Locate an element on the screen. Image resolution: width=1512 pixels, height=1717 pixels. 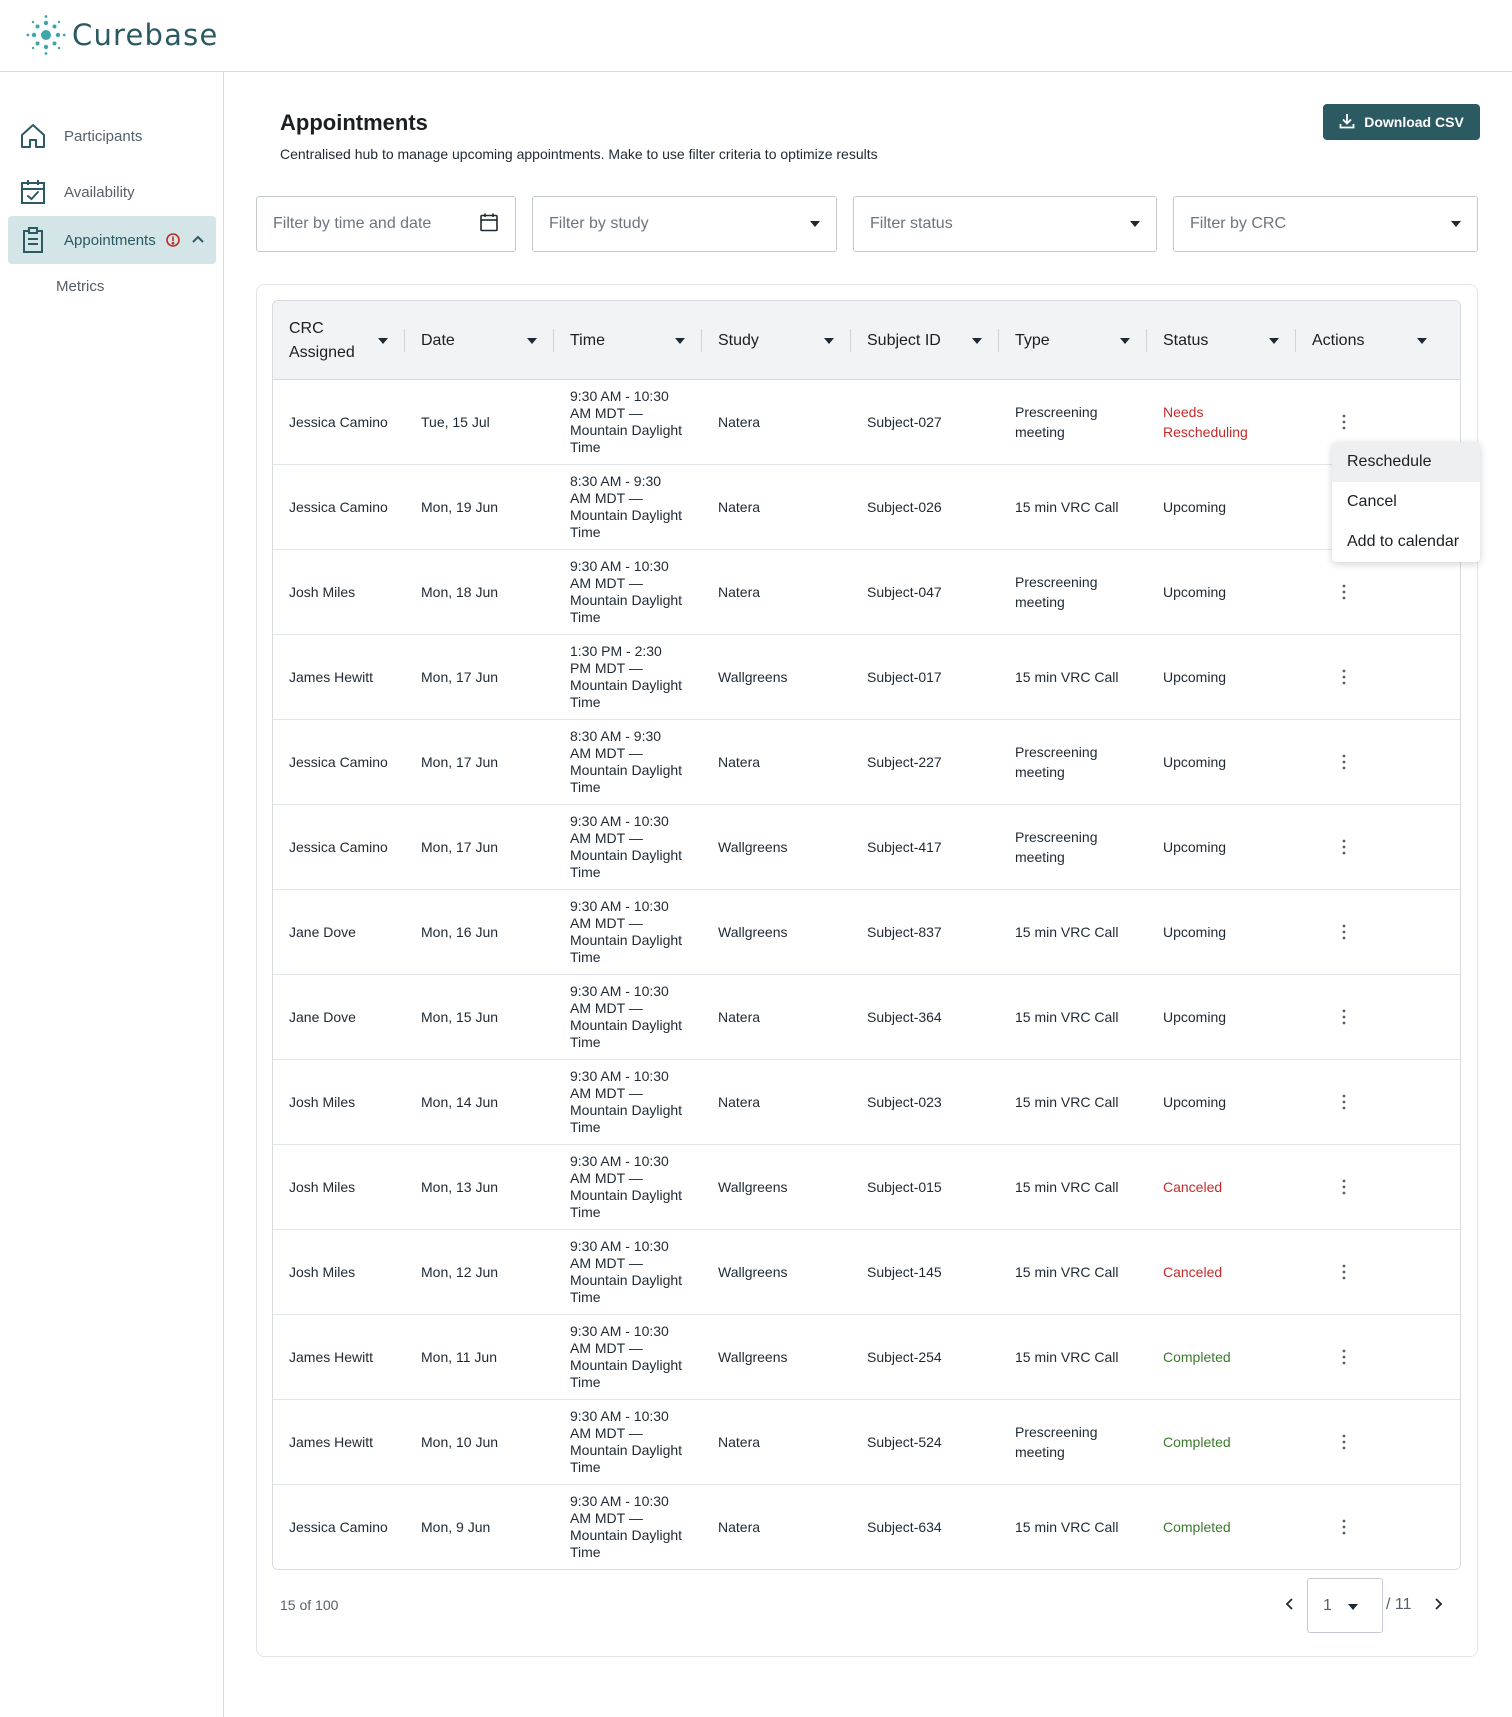
sidebar-item-appointments: Appointments is located at coordinates (112, 240).